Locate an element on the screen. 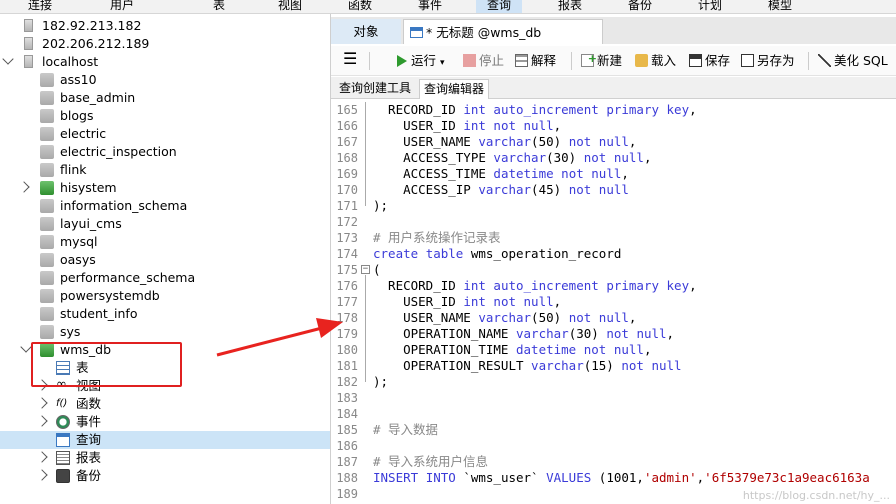  menu-item-4: 函数 is located at coordinates (360, 6).